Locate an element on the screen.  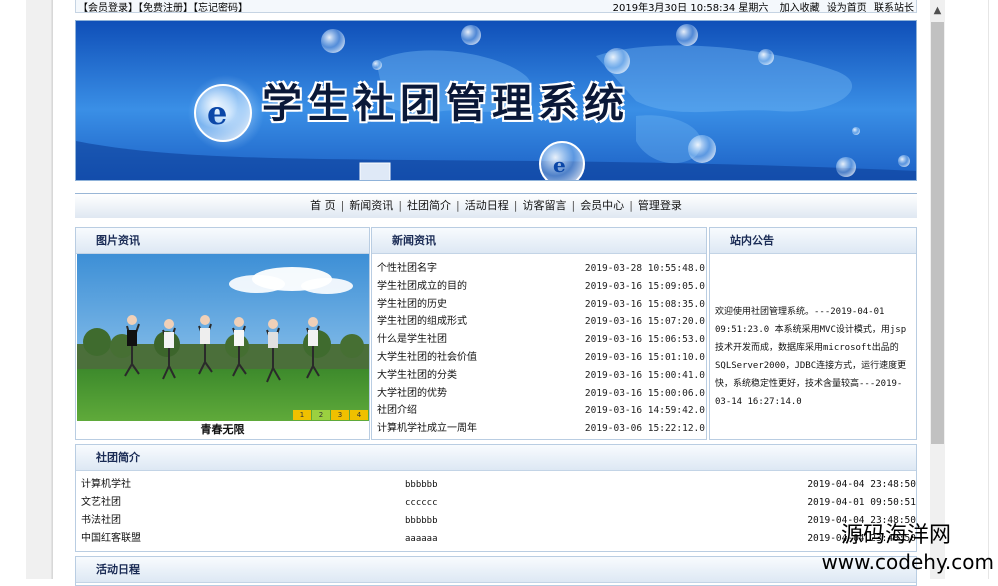
list-item: 学生社团的组成形式 2019-03-16 15:07:20.0 is located at coordinates (541, 322).